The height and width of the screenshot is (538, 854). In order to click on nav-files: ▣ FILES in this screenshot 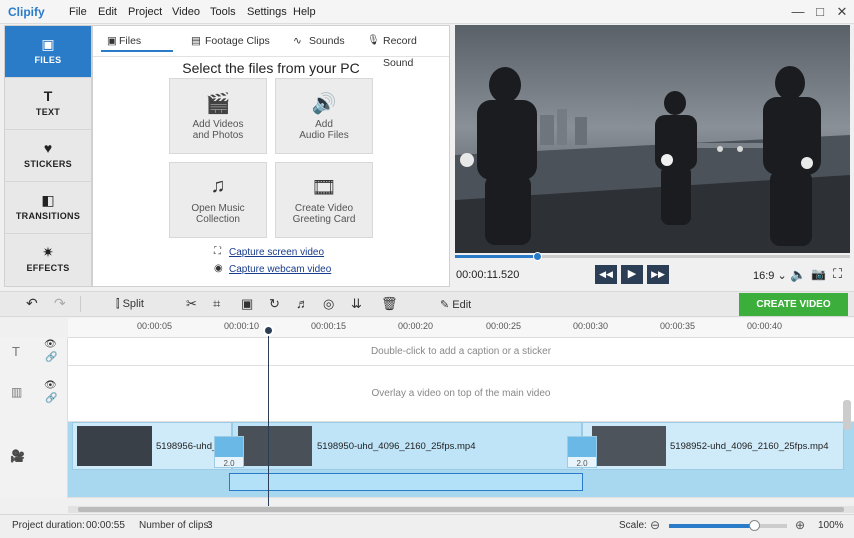, I will do `click(48, 52)`.